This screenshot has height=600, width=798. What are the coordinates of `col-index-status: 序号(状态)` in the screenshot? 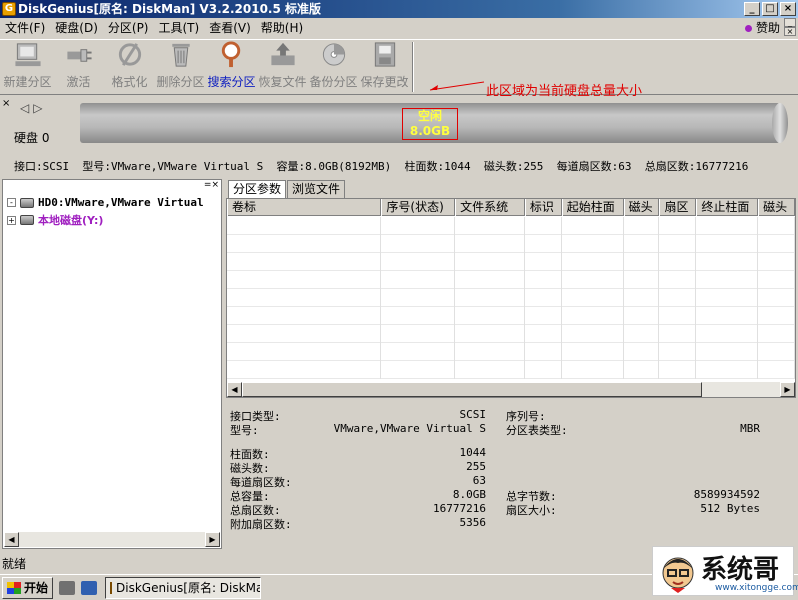 It's located at (418, 207).